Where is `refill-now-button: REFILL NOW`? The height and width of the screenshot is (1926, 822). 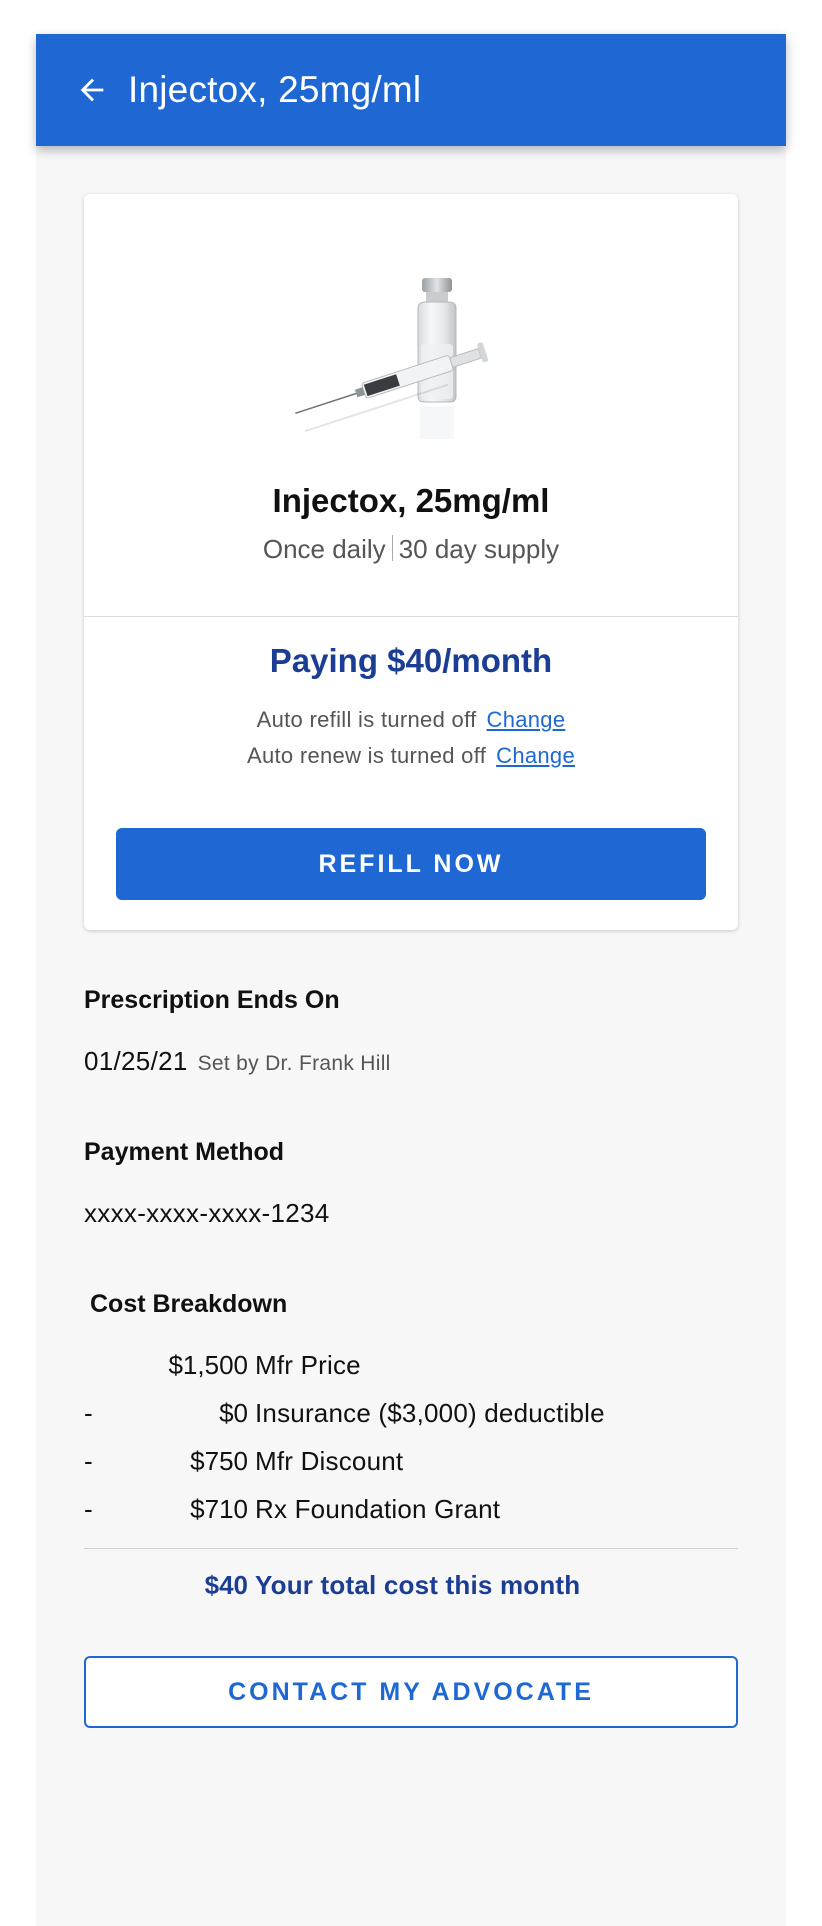 refill-now-button: REFILL NOW is located at coordinates (411, 864).